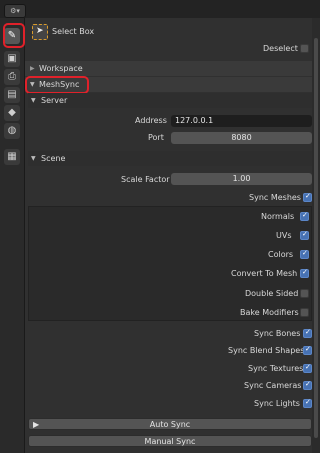 Image resolution: width=320 pixels, height=453 pixels. Describe the element at coordinates (151, 120) in the screenshot. I see `address-label: Address` at that location.